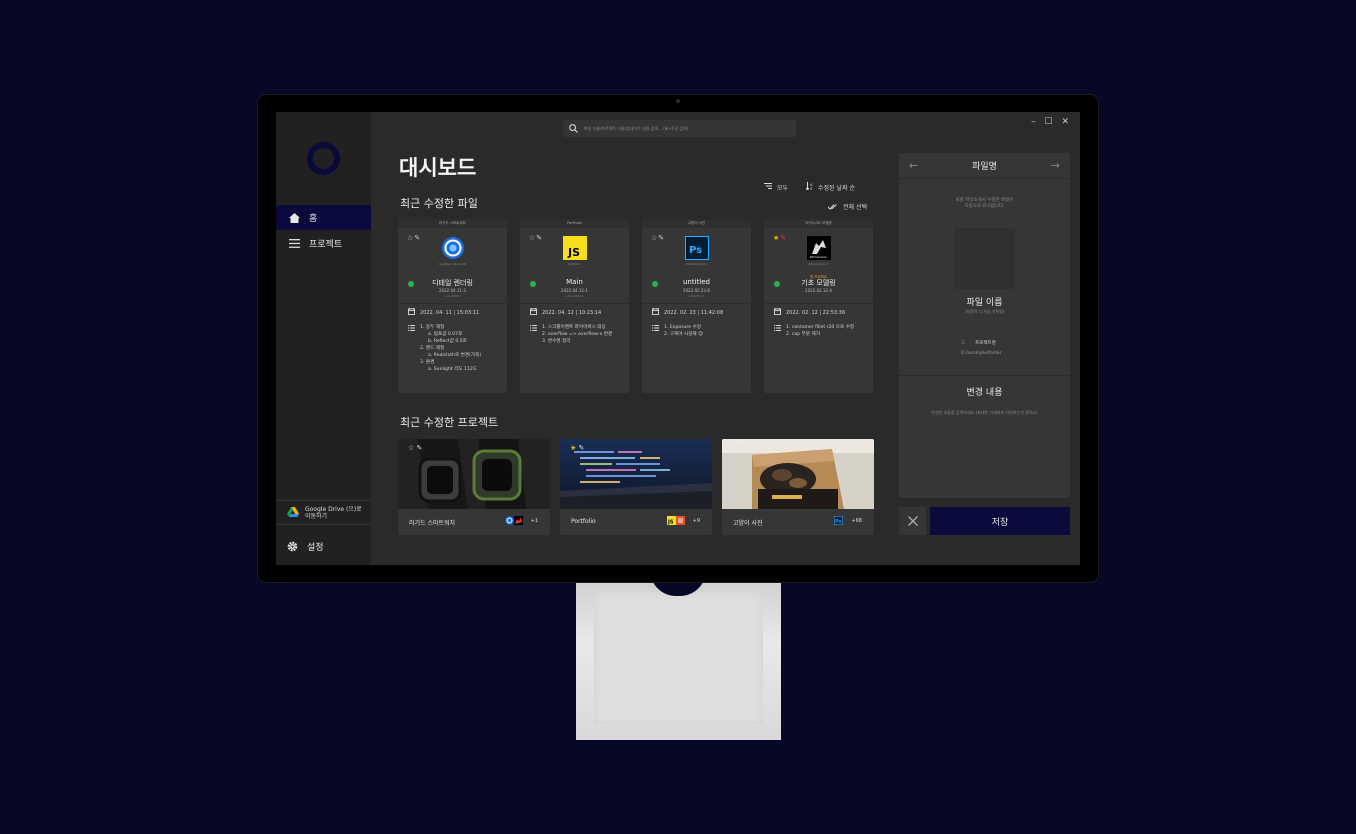 The height and width of the screenshot is (834, 1356). Describe the element at coordinates (533, 312) in the screenshot. I see `calendar-icon` at that location.